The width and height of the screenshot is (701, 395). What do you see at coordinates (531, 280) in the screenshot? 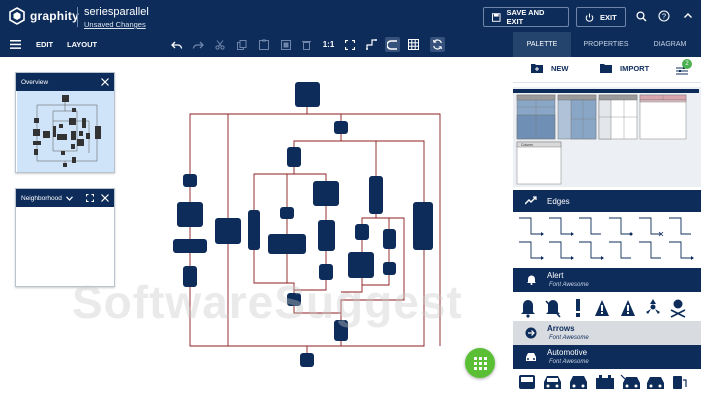
I see `bell-icon` at bounding box center [531, 280].